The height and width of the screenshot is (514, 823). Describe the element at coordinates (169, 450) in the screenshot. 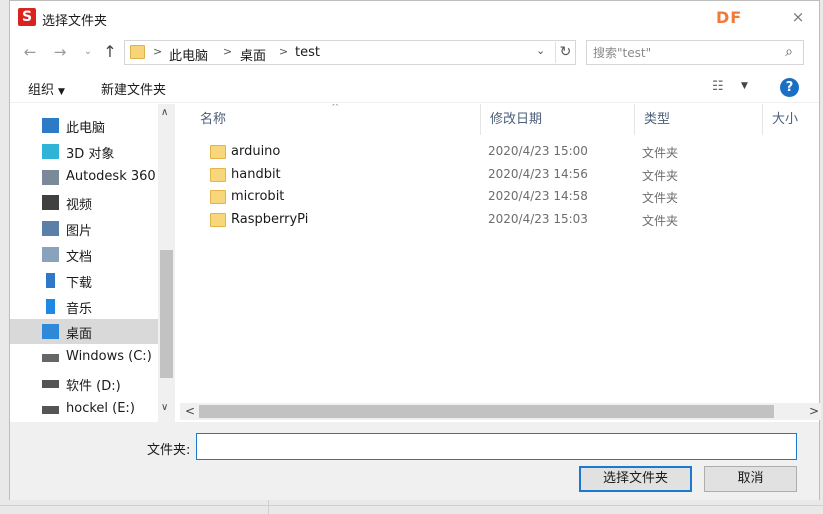

I see `folder-label: 文件夹:` at that location.